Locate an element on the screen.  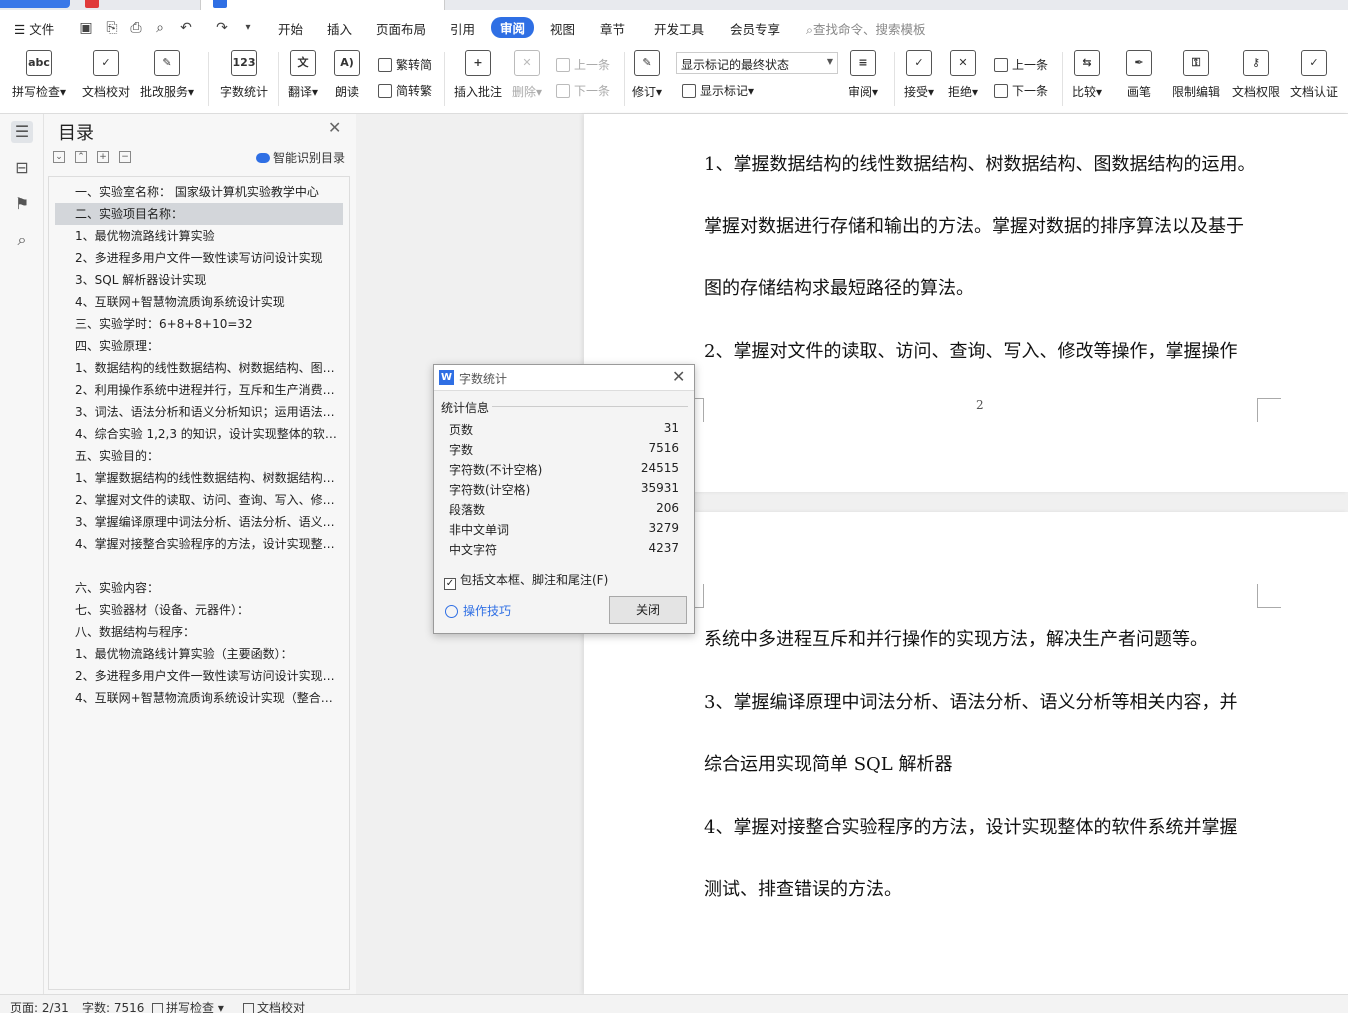
tab-developer: 开发工具 is located at coordinates (679, 28).